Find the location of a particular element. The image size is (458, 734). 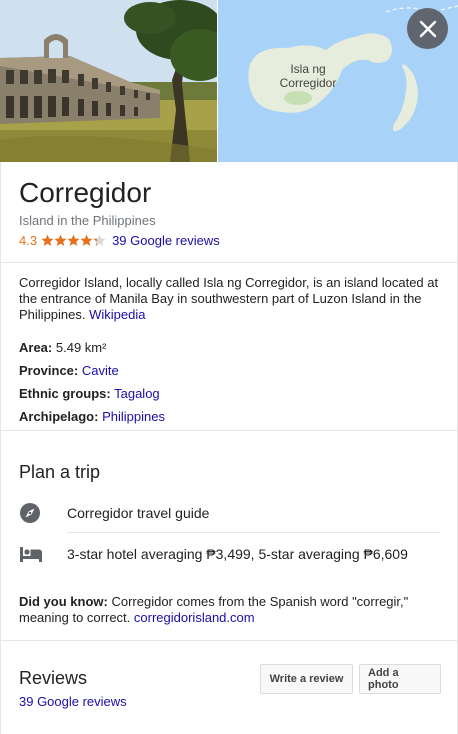

compass-icon is located at coordinates (43, 513).